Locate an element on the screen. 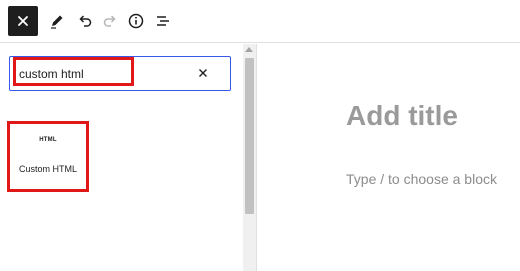 The image size is (520, 271). undo-button is located at coordinates (85, 21).